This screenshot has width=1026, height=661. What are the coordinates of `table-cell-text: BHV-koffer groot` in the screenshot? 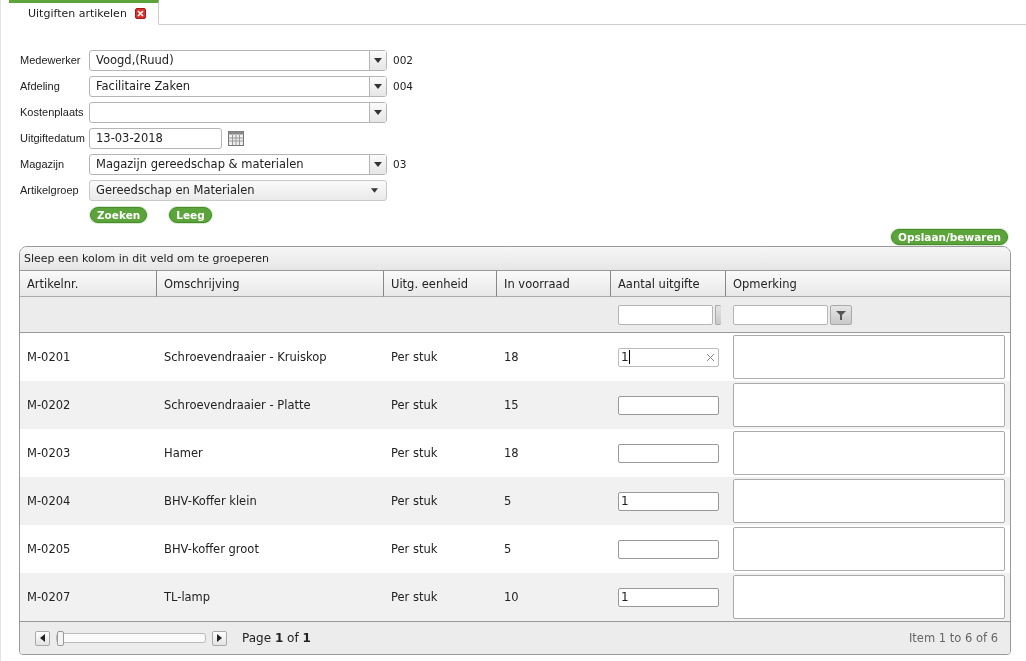 It's located at (211, 549).